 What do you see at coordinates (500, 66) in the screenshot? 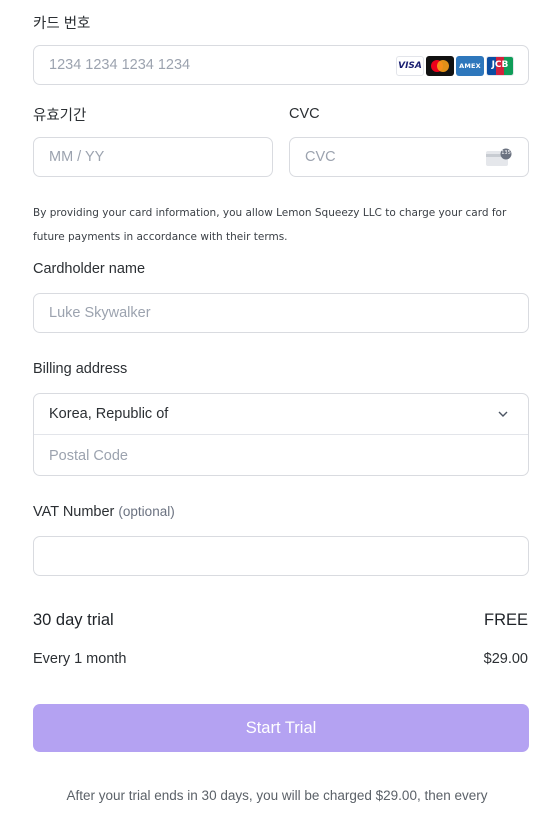
I see `jcb-icon: JCB` at bounding box center [500, 66].